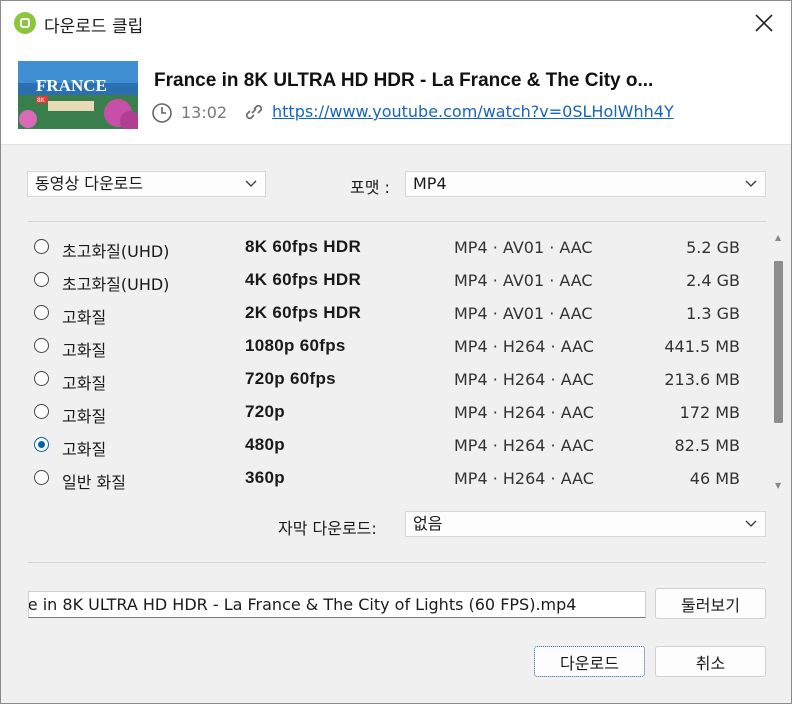 The image size is (792, 704). Describe the element at coordinates (265, 444) in the screenshot. I see `resolution-label: 480p` at that location.